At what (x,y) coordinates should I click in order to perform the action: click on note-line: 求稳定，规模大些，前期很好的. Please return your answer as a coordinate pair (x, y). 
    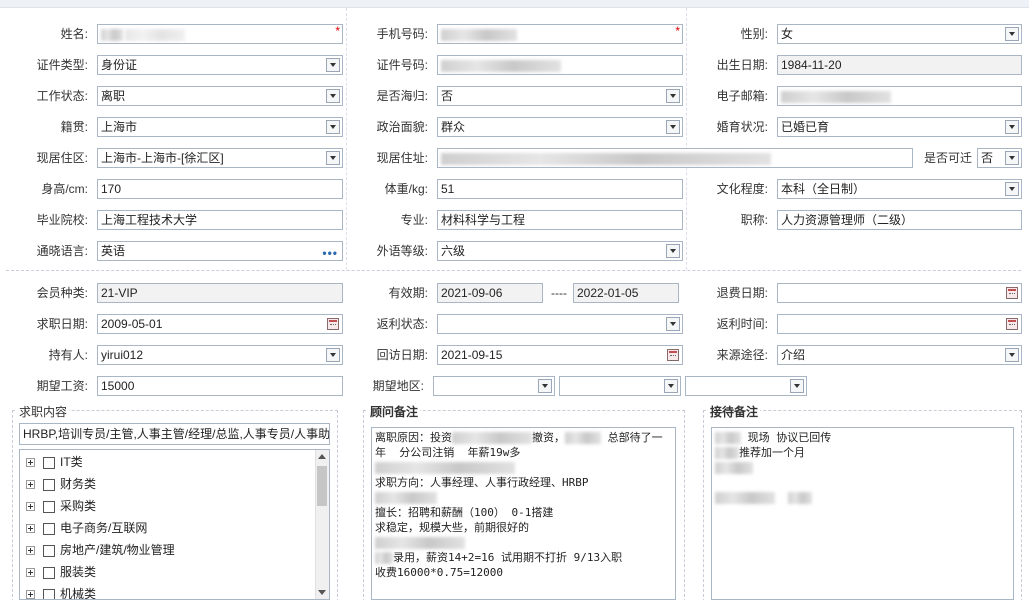
    Looking at the image, I should click on (452, 527).